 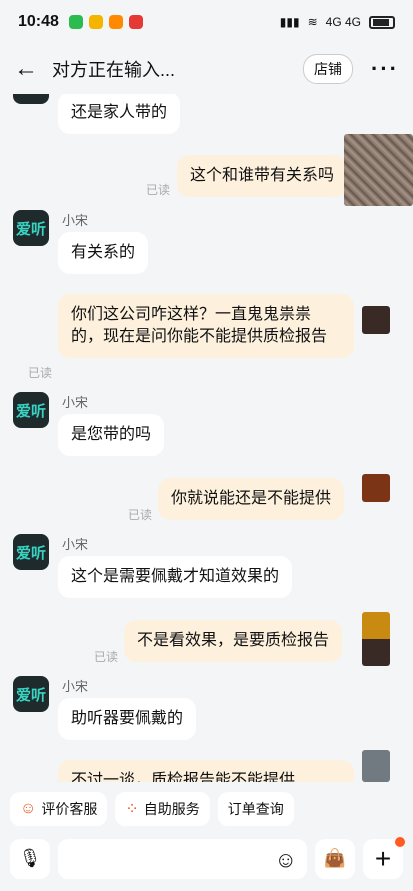 What do you see at coordinates (206, 326) in the screenshot?
I see `message-bubble-user: 你们这公司咋这样？一直鬼鬼祟祟的，现在是问你能不能提供质检报告` at bounding box center [206, 326].